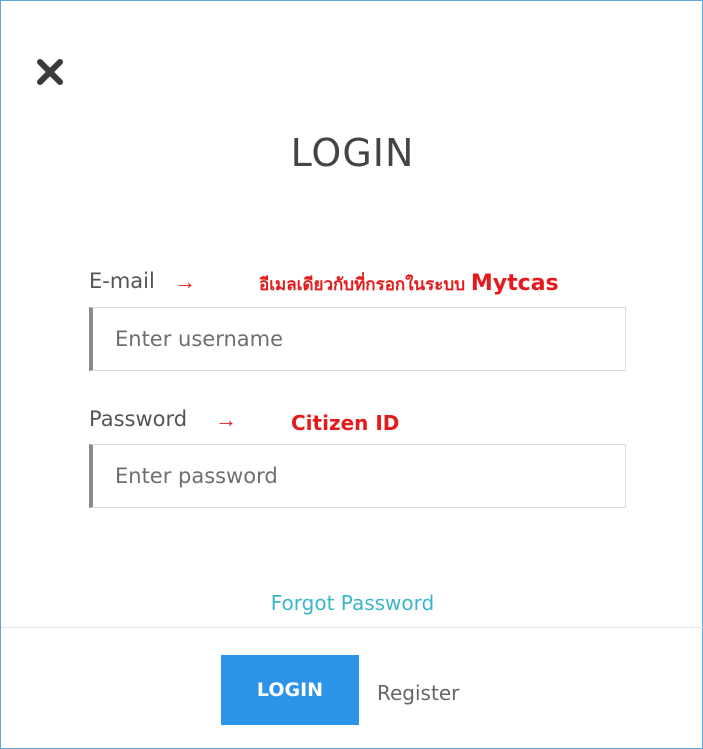  I want to click on email-annotation: อีเมลเดียวกับที่กรอกในระบบ Mytcas, so click(409, 284).